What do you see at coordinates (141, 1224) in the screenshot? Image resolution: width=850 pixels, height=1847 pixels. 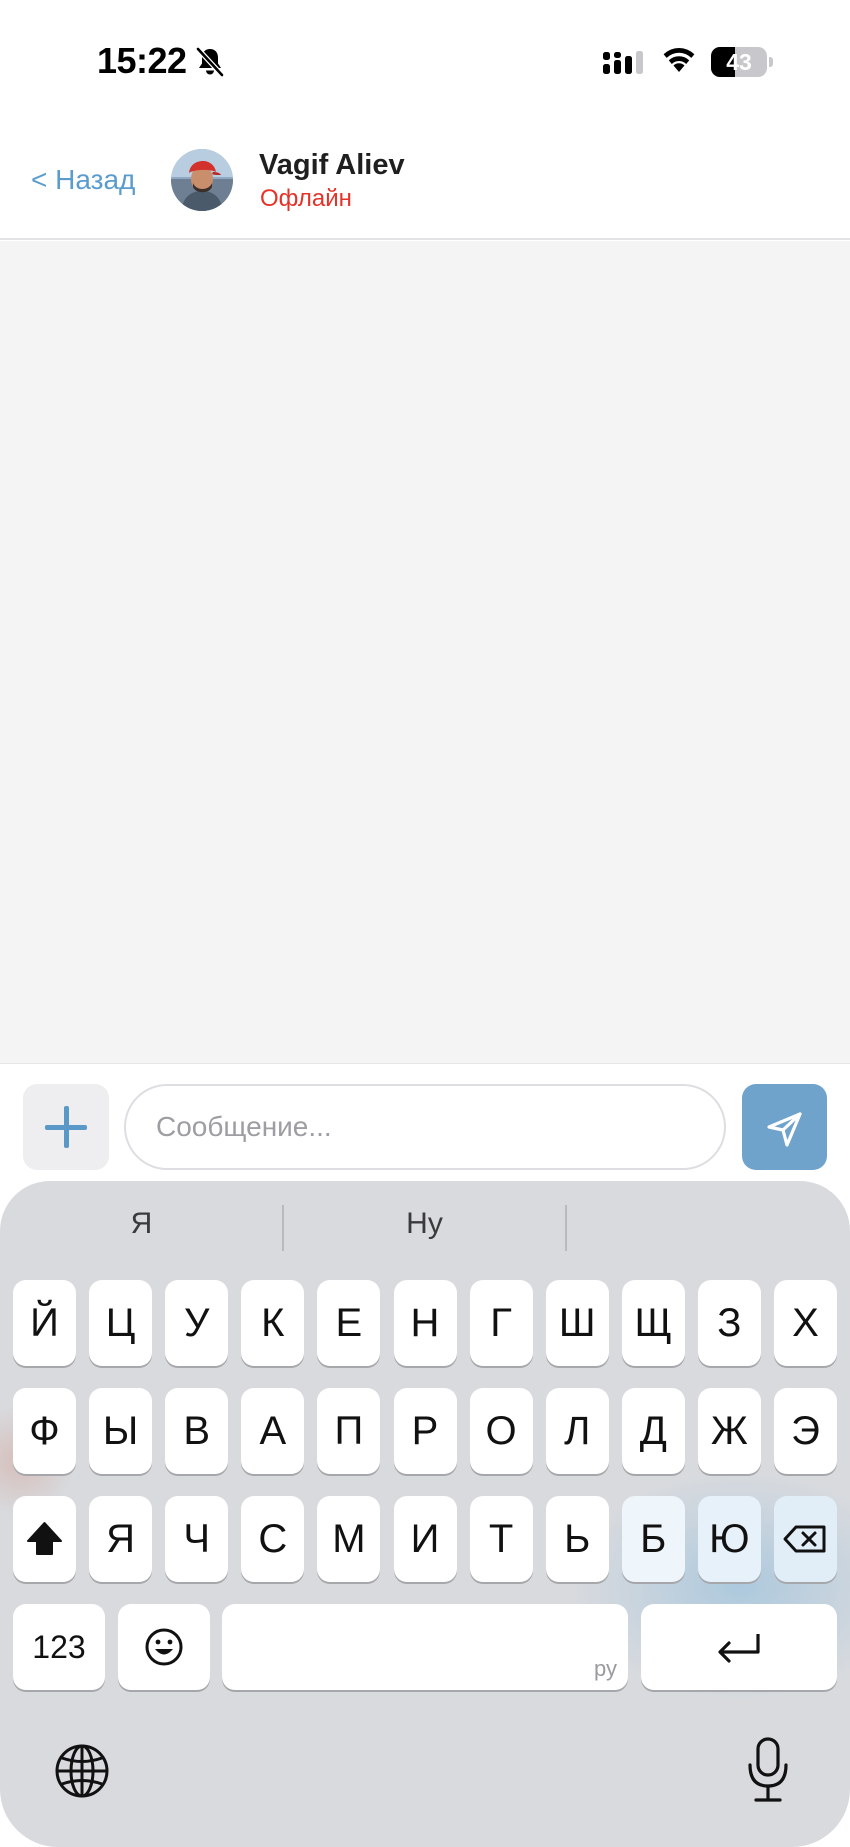 I see `suggestion-1: Я` at bounding box center [141, 1224].